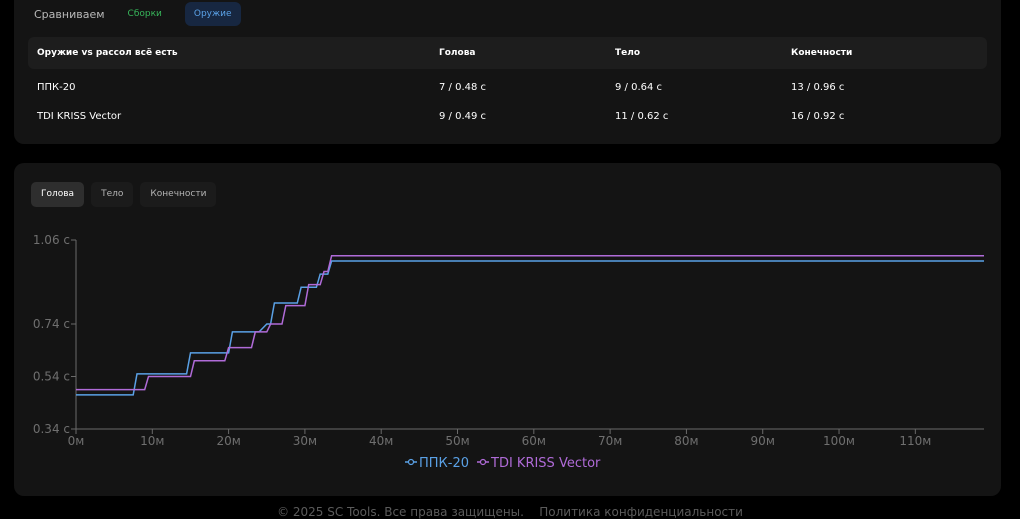  Describe the element at coordinates (534, 441) in the screenshot. I see `x-tick-label: 60м` at that location.